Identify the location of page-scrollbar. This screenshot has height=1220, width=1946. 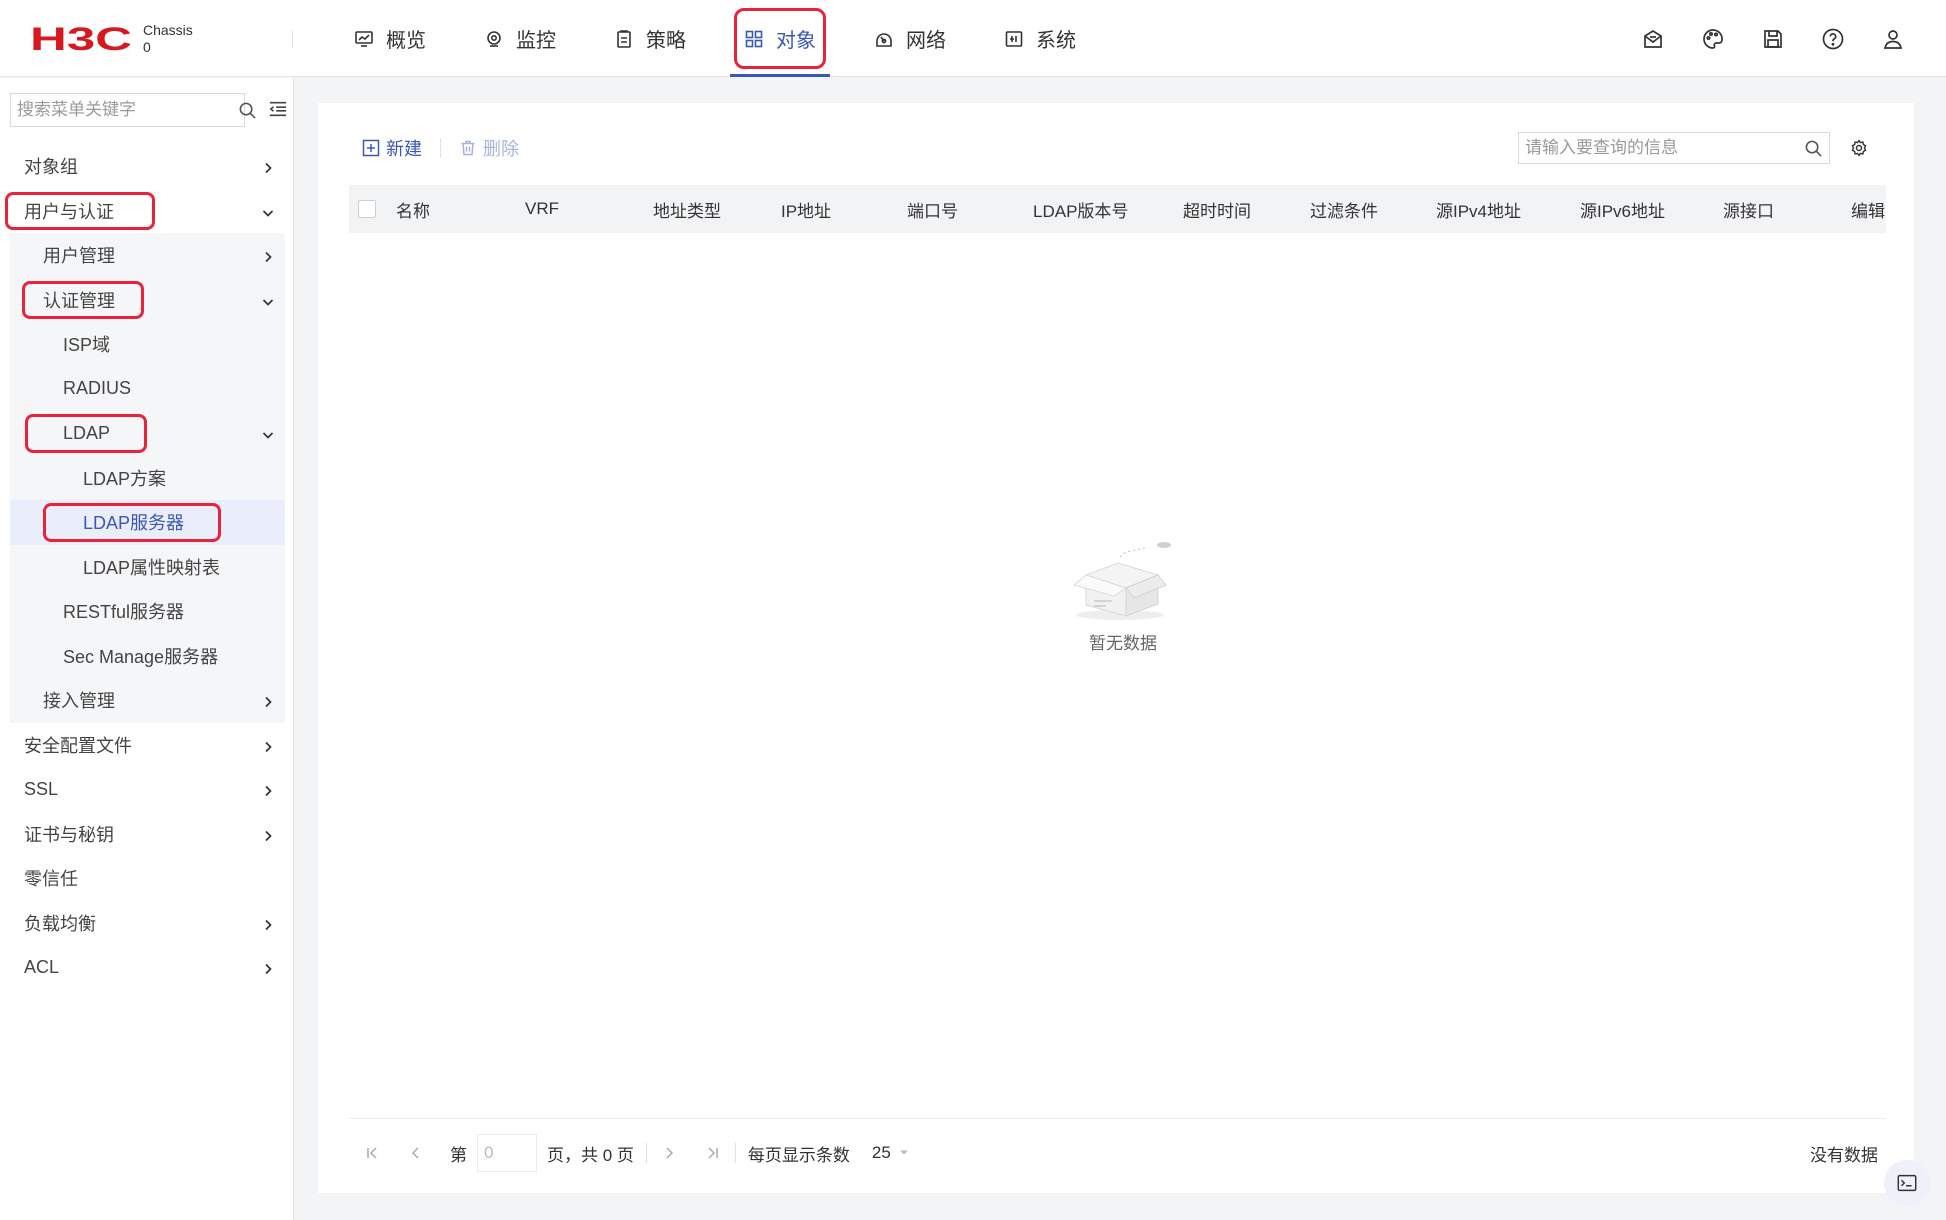
(1941, 649).